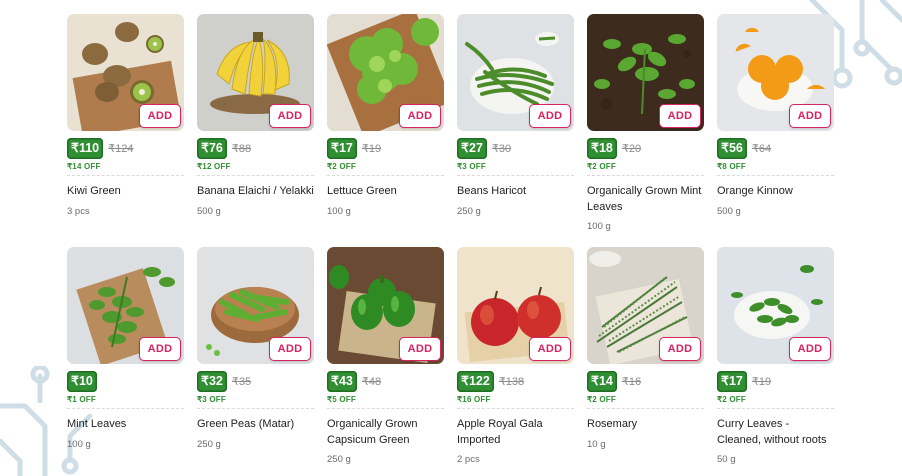 This screenshot has width=902, height=476. I want to click on price-line: ₹32 ₹35, so click(255, 381).